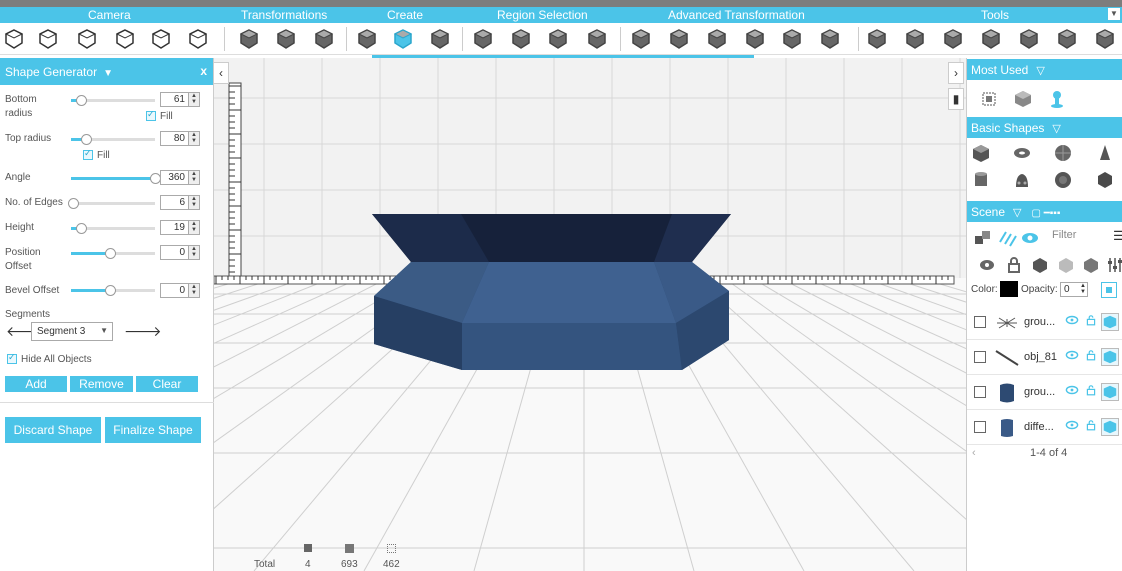 This screenshot has width=1122, height=571. What do you see at coordinates (956, 73) in the screenshot?
I see `collapse-right-panel-icon: ›` at bounding box center [956, 73].